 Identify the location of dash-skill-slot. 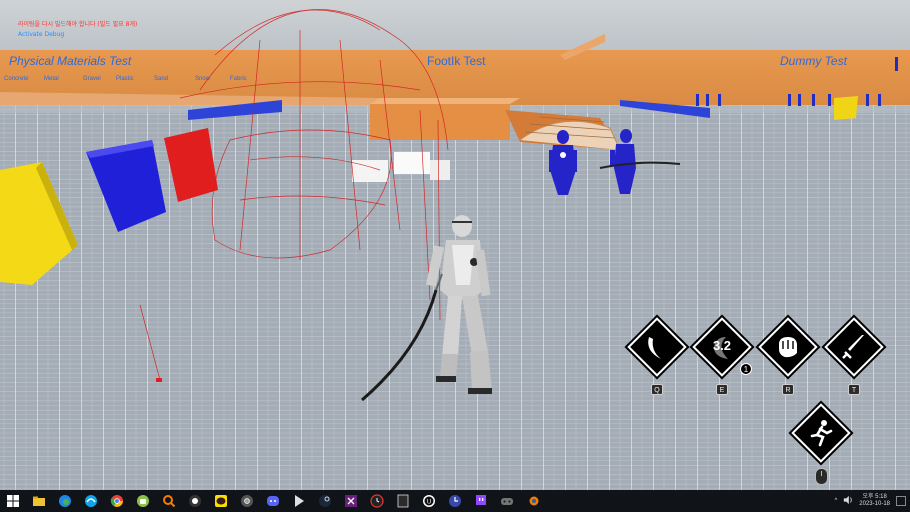
(821, 433).